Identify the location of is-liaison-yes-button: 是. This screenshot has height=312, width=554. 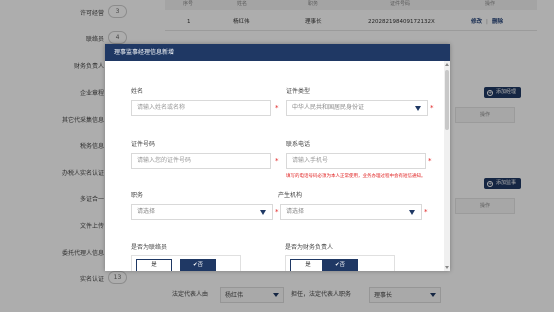
(154, 265).